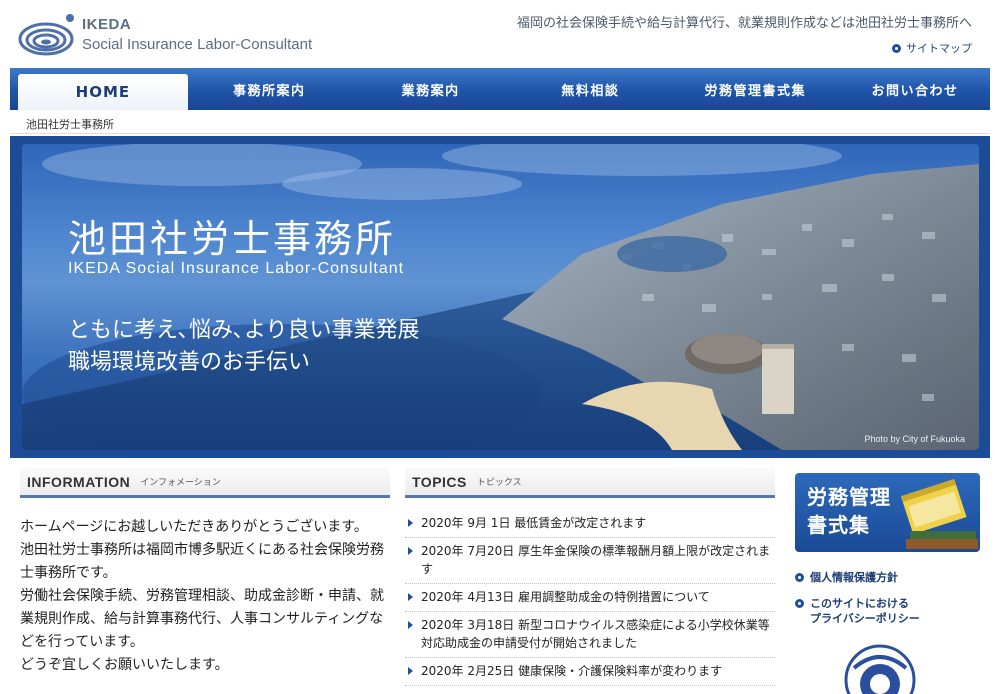 This screenshot has width=1000, height=694. Describe the element at coordinates (499, 483) in the screenshot. I see `topics-heading-jp: トピックス` at that location.